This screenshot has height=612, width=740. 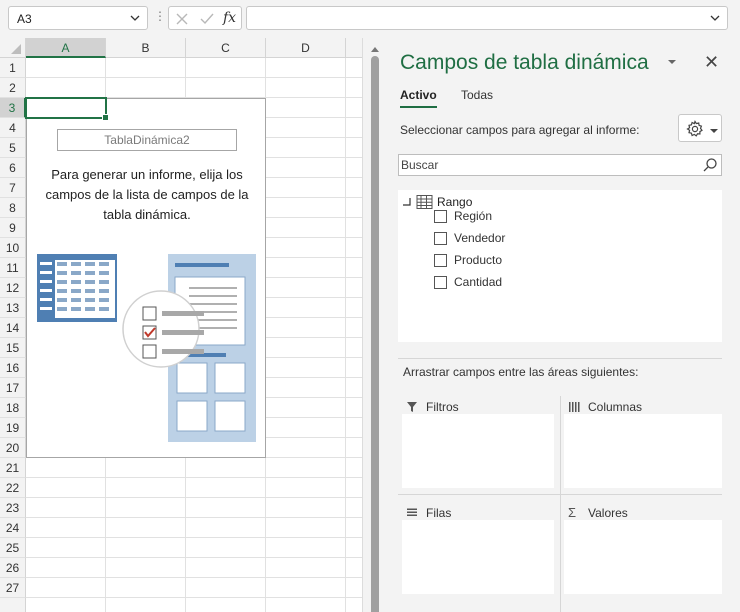 I want to click on filters-area: Filtros, so click(x=479, y=442).